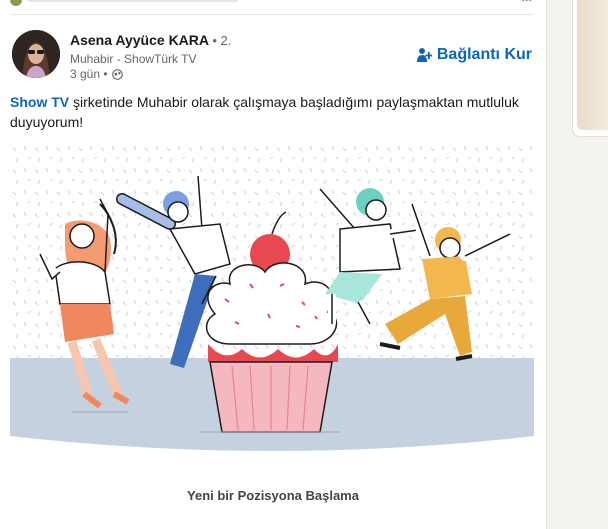 Image resolution: width=608 pixels, height=529 pixels. I want to click on author-name-text: Asena Ayyüce KARA, so click(139, 40).